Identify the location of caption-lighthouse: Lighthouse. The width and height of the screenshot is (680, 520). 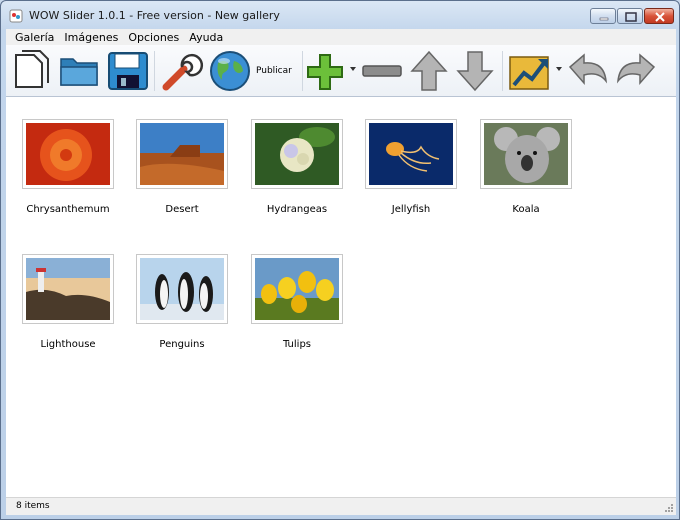
(68, 344).